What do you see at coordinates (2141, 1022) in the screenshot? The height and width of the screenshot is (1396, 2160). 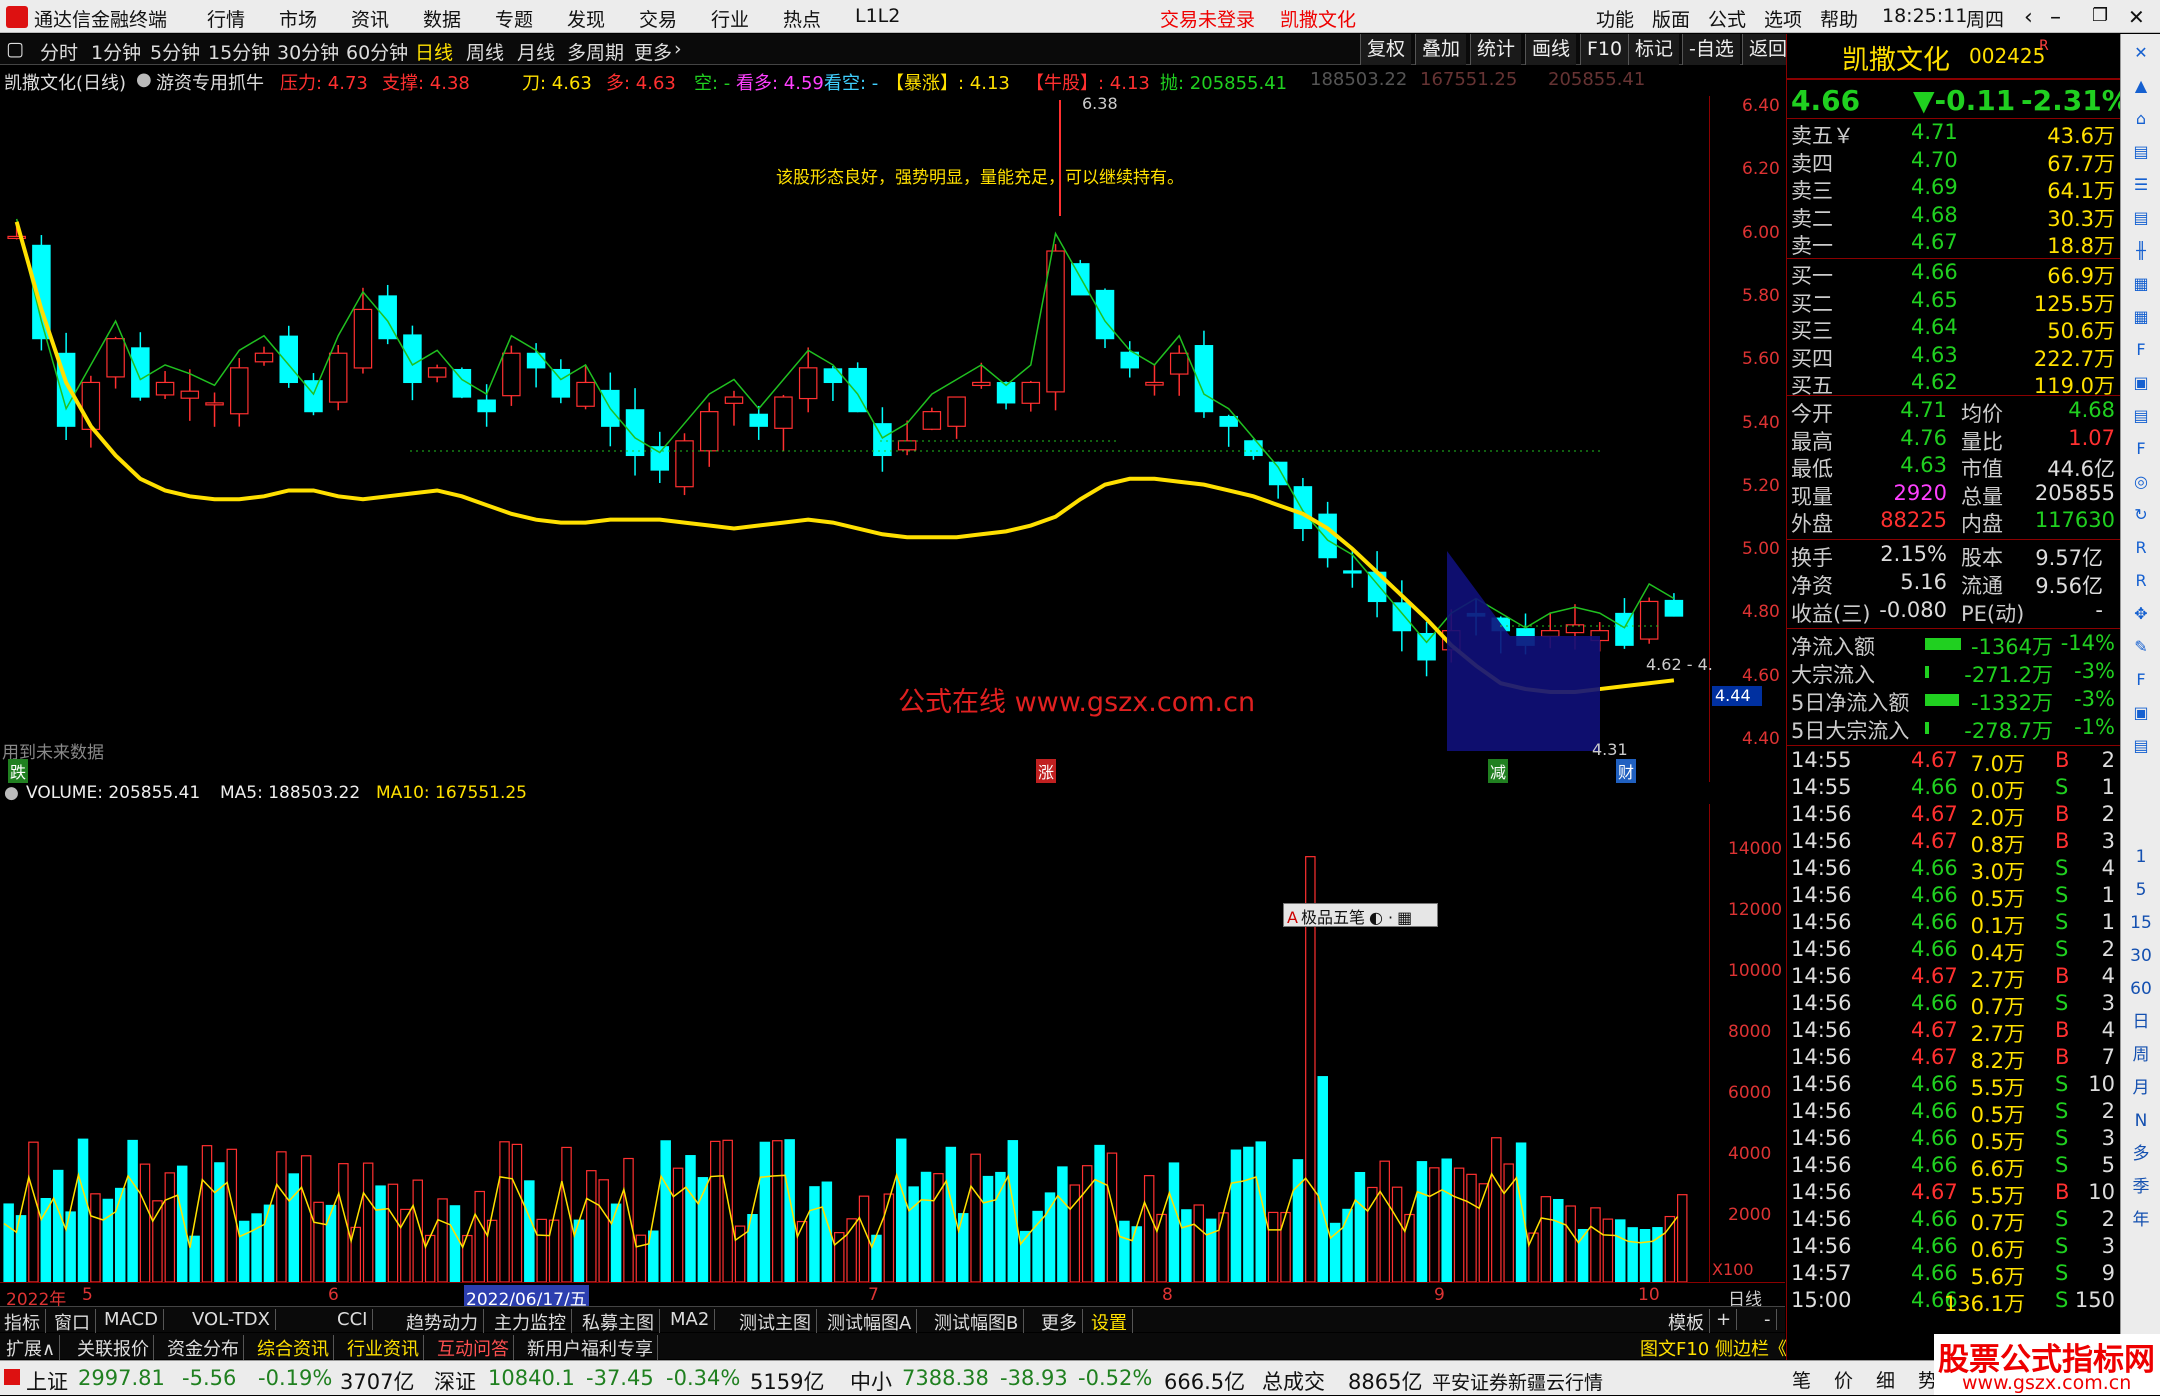 I see `sidebar-period-5: 日` at bounding box center [2141, 1022].